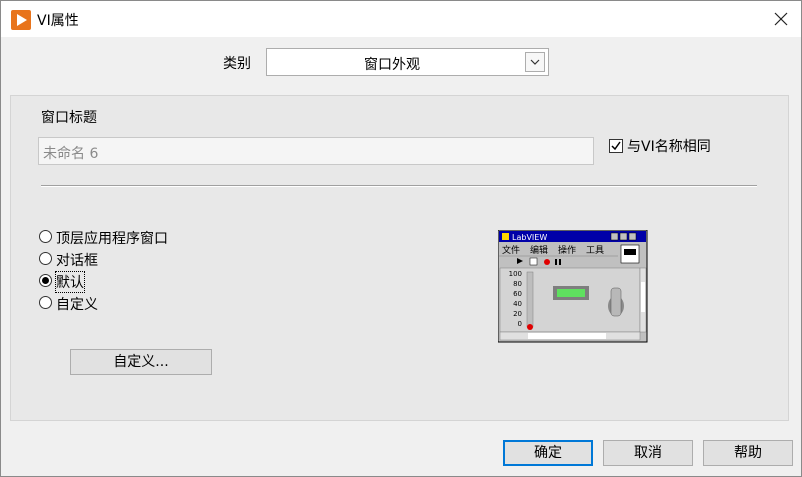  Describe the element at coordinates (781, 19) in the screenshot. I see `close-icon` at that location.